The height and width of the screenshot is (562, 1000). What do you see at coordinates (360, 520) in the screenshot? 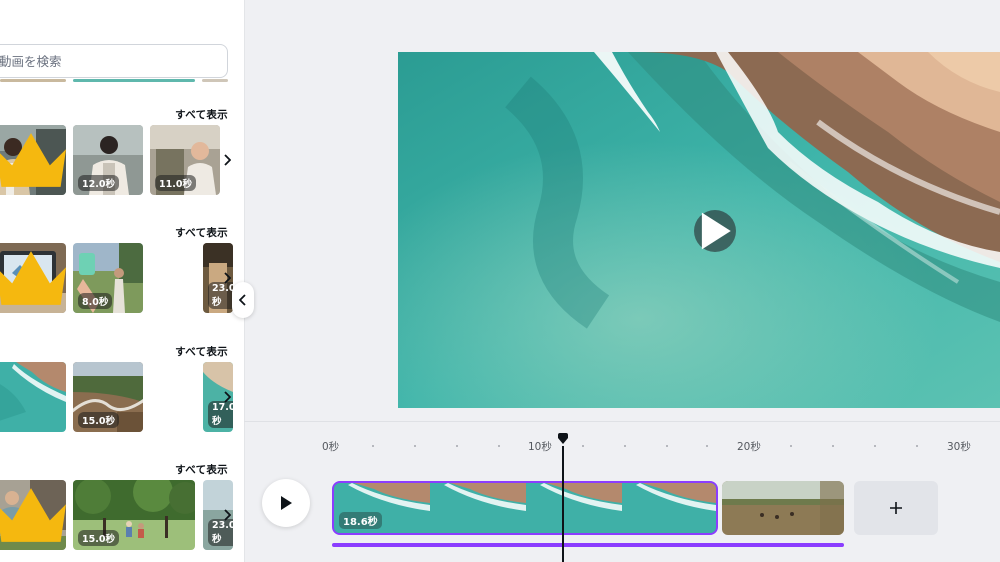
I see `clip-duration: 18.6秒` at bounding box center [360, 520].